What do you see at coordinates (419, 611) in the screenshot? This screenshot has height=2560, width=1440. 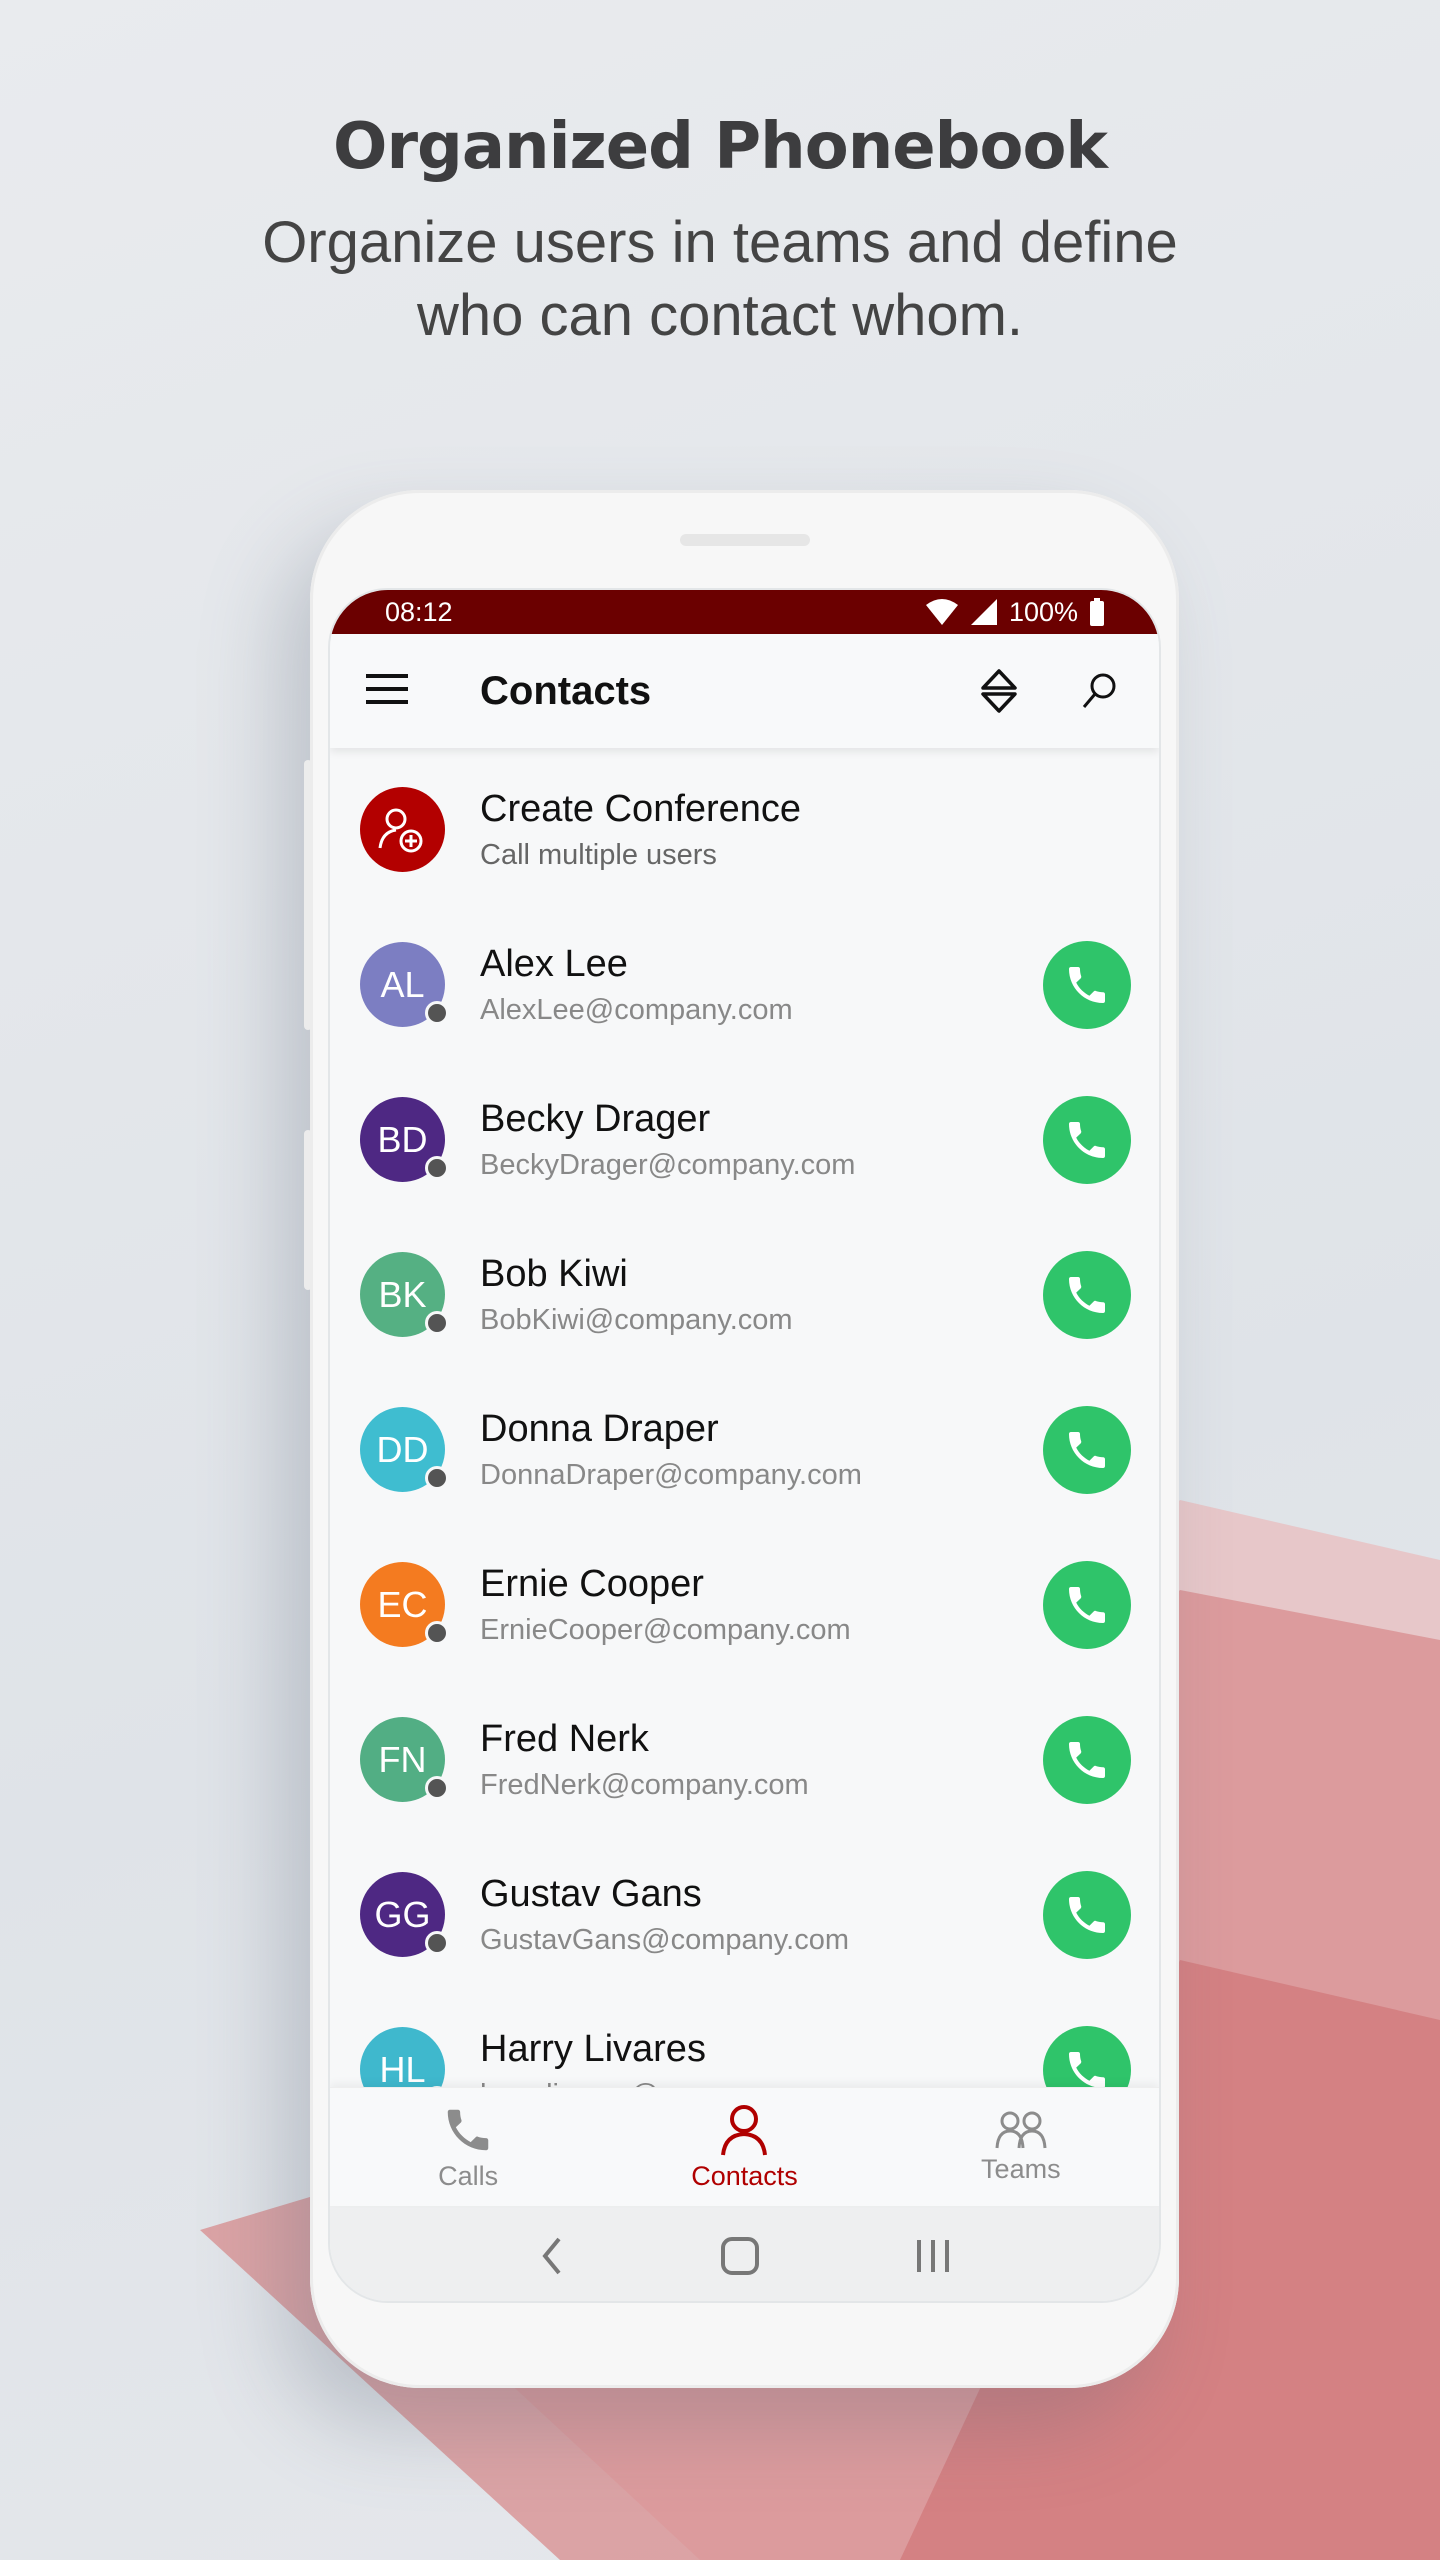 I see `status-time: 08:12` at bounding box center [419, 611].